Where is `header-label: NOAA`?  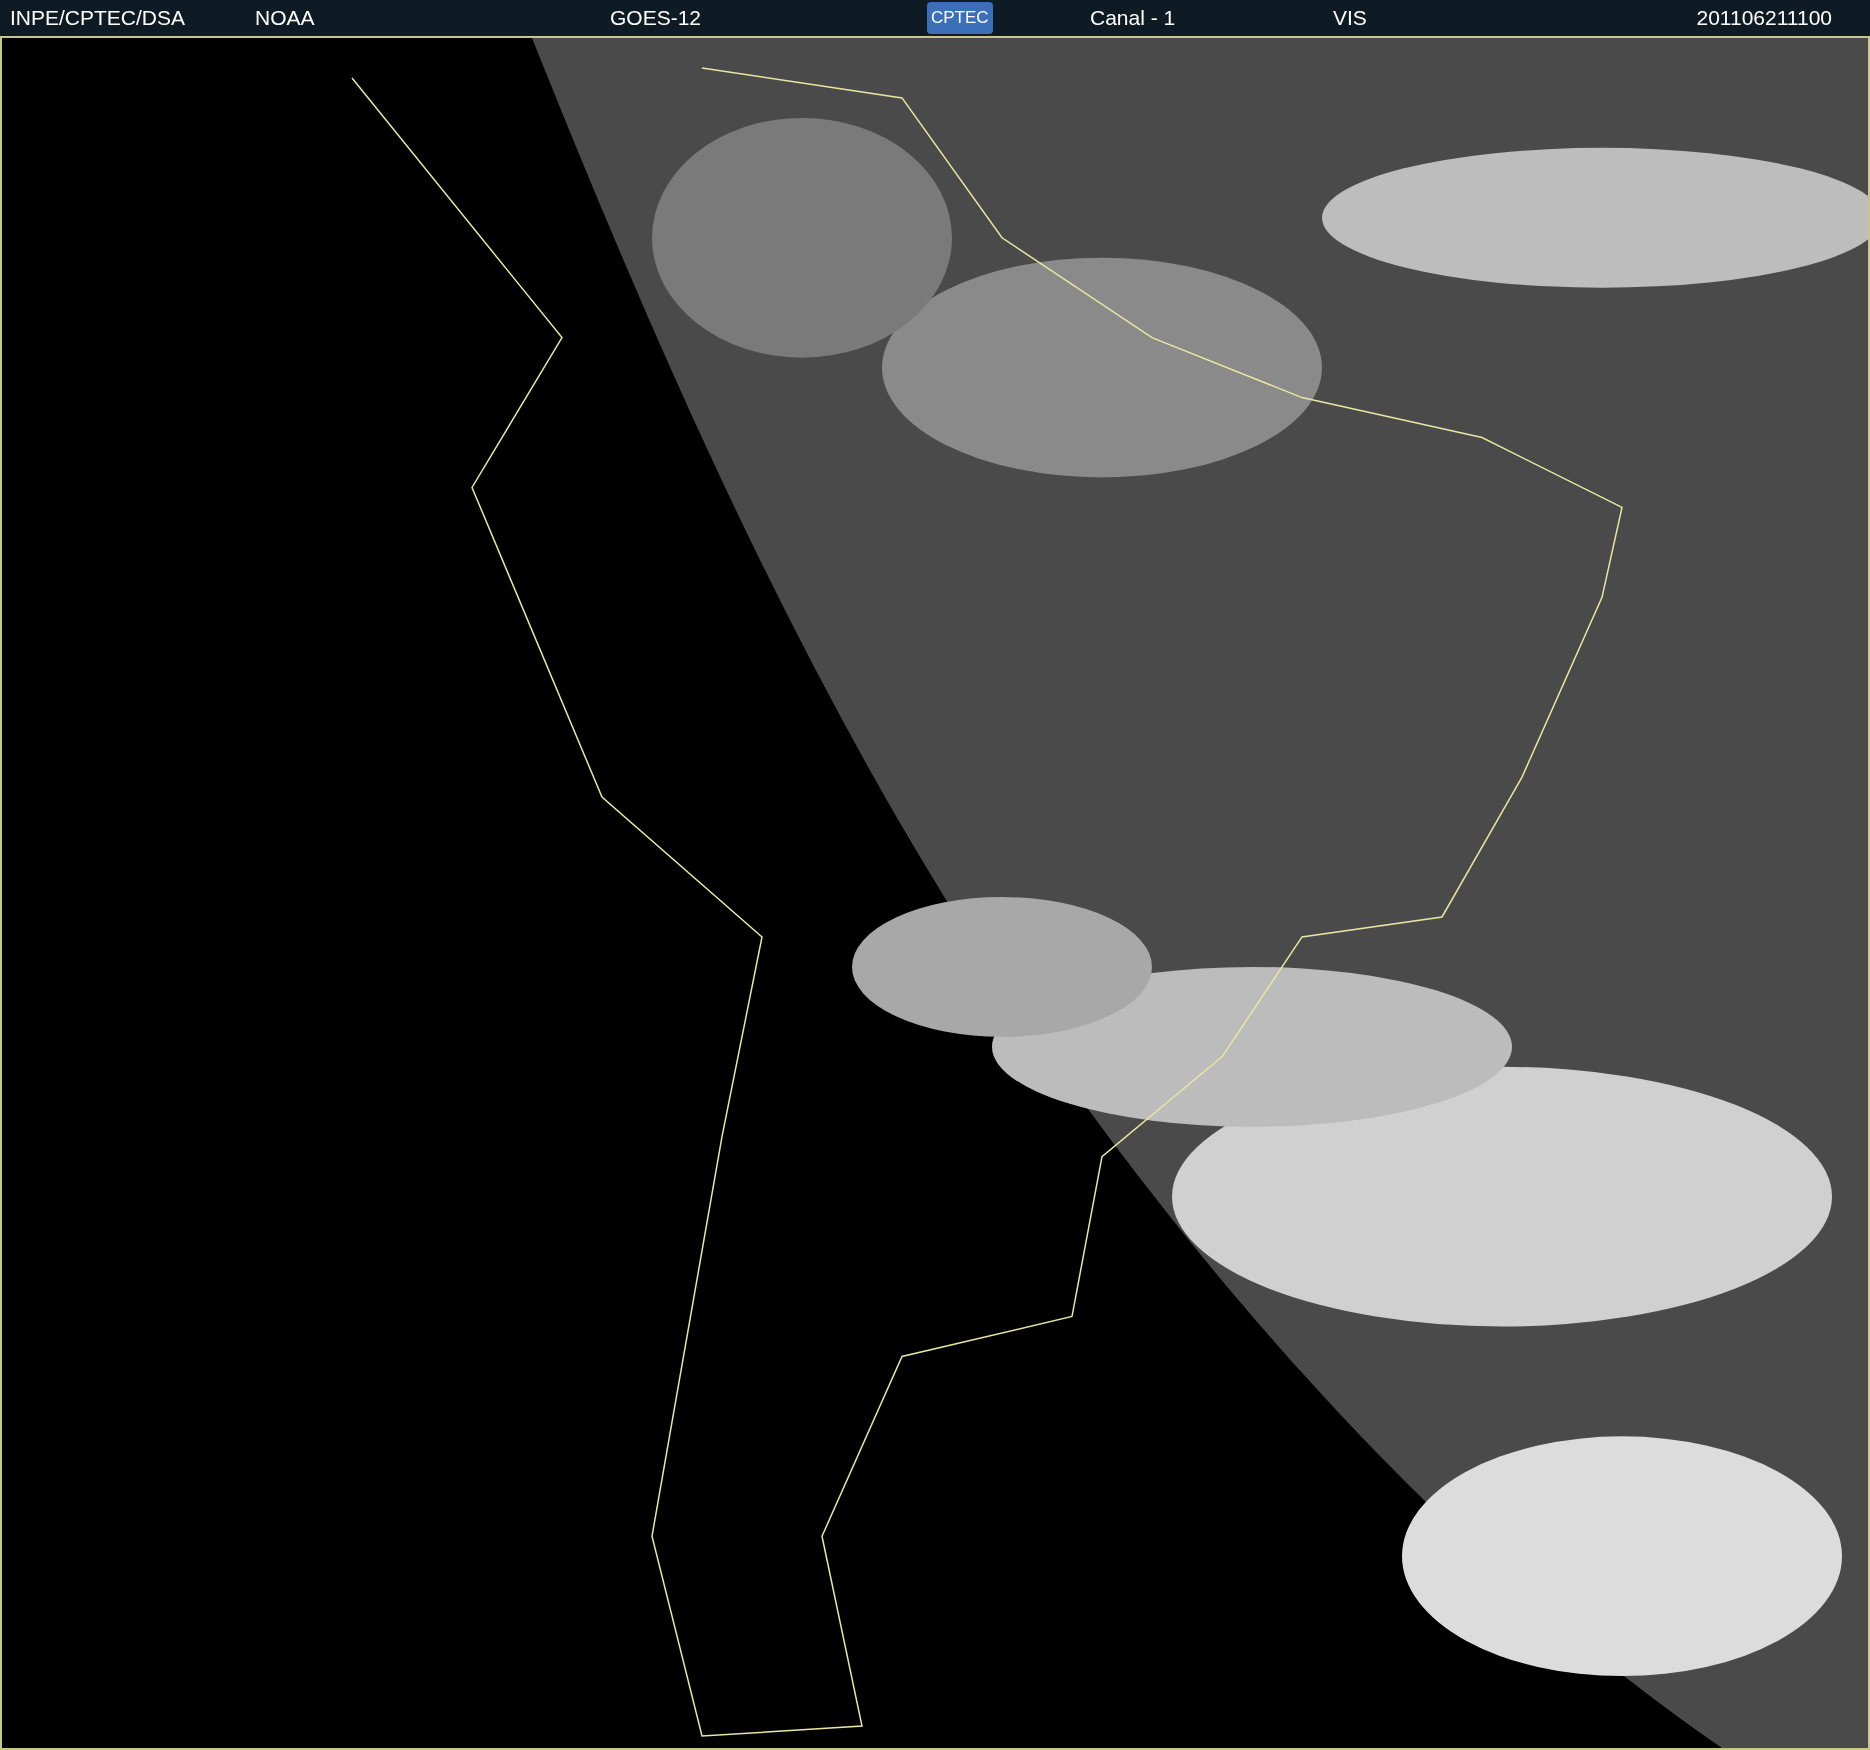 header-label: NOAA is located at coordinates (285, 18).